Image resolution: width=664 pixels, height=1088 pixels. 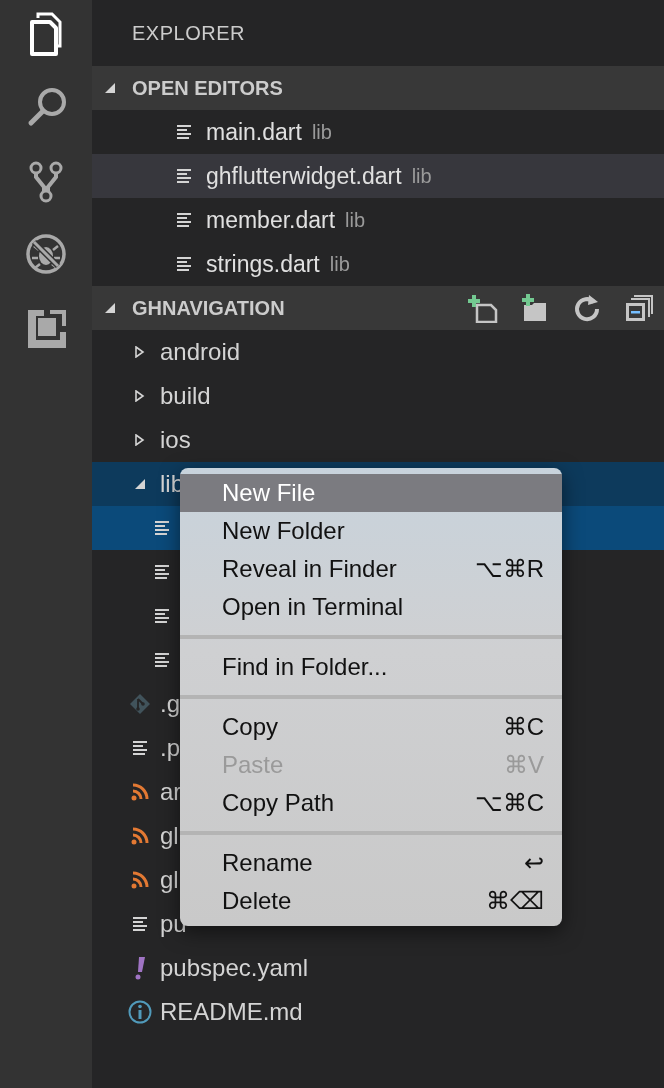 I want to click on file-name: android, so click(x=200, y=352).